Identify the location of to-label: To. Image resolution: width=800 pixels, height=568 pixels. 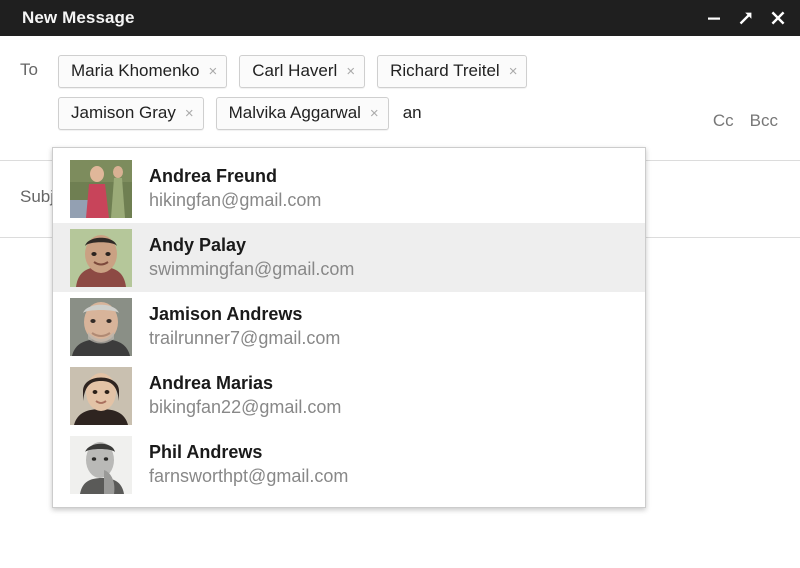
(29, 69).